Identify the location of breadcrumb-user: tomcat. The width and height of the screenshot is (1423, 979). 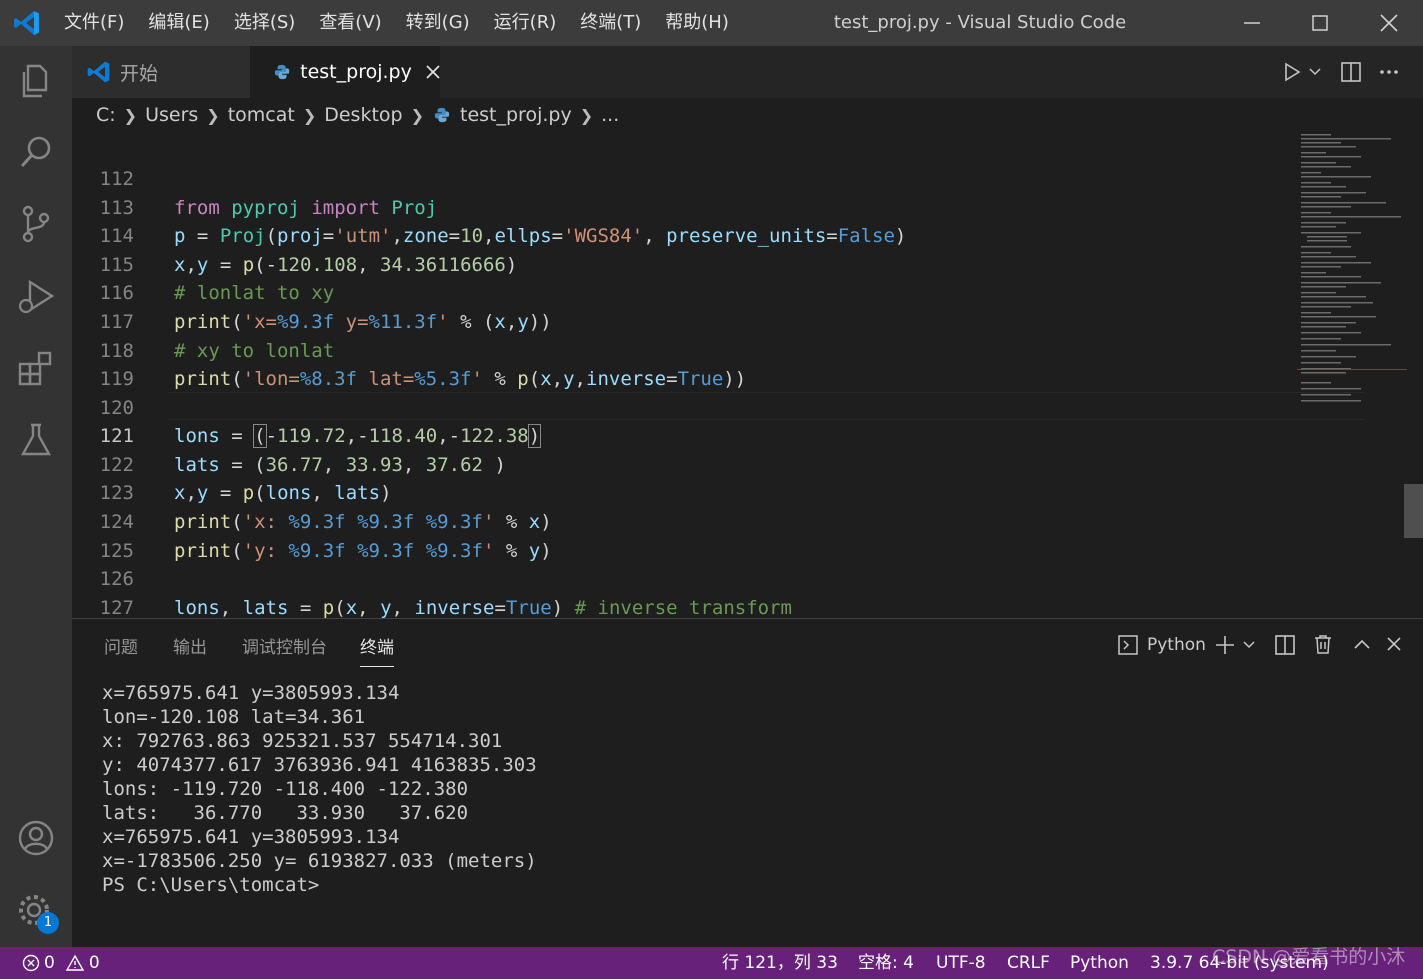
(261, 115).